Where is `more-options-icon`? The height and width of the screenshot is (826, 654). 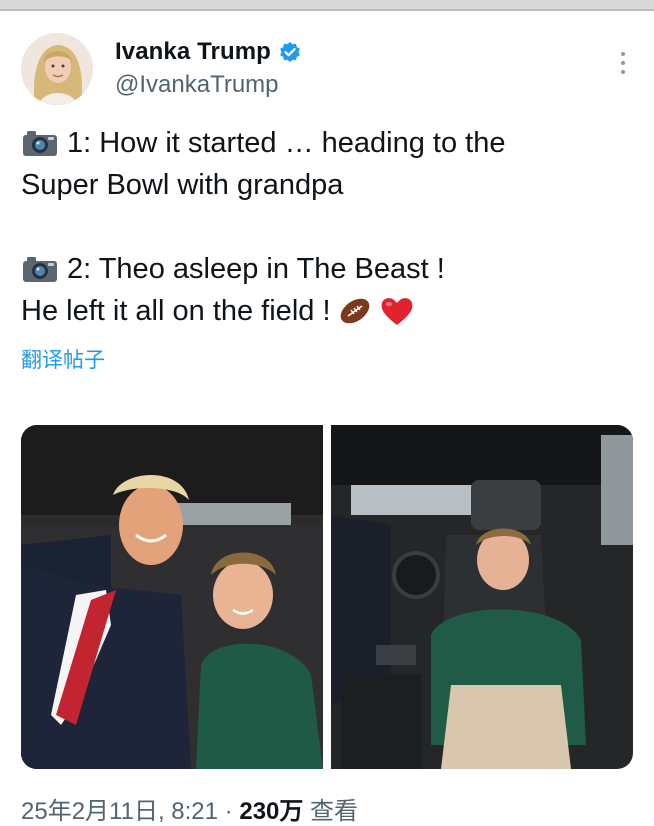 more-options-icon is located at coordinates (623, 64).